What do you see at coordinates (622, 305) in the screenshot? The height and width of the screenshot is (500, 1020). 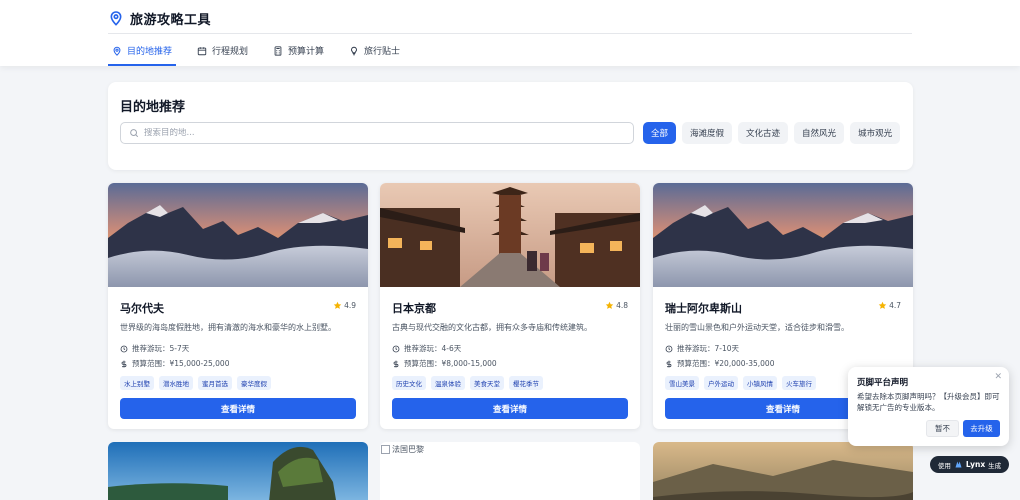 I see `rating-value: 4.8` at bounding box center [622, 305].